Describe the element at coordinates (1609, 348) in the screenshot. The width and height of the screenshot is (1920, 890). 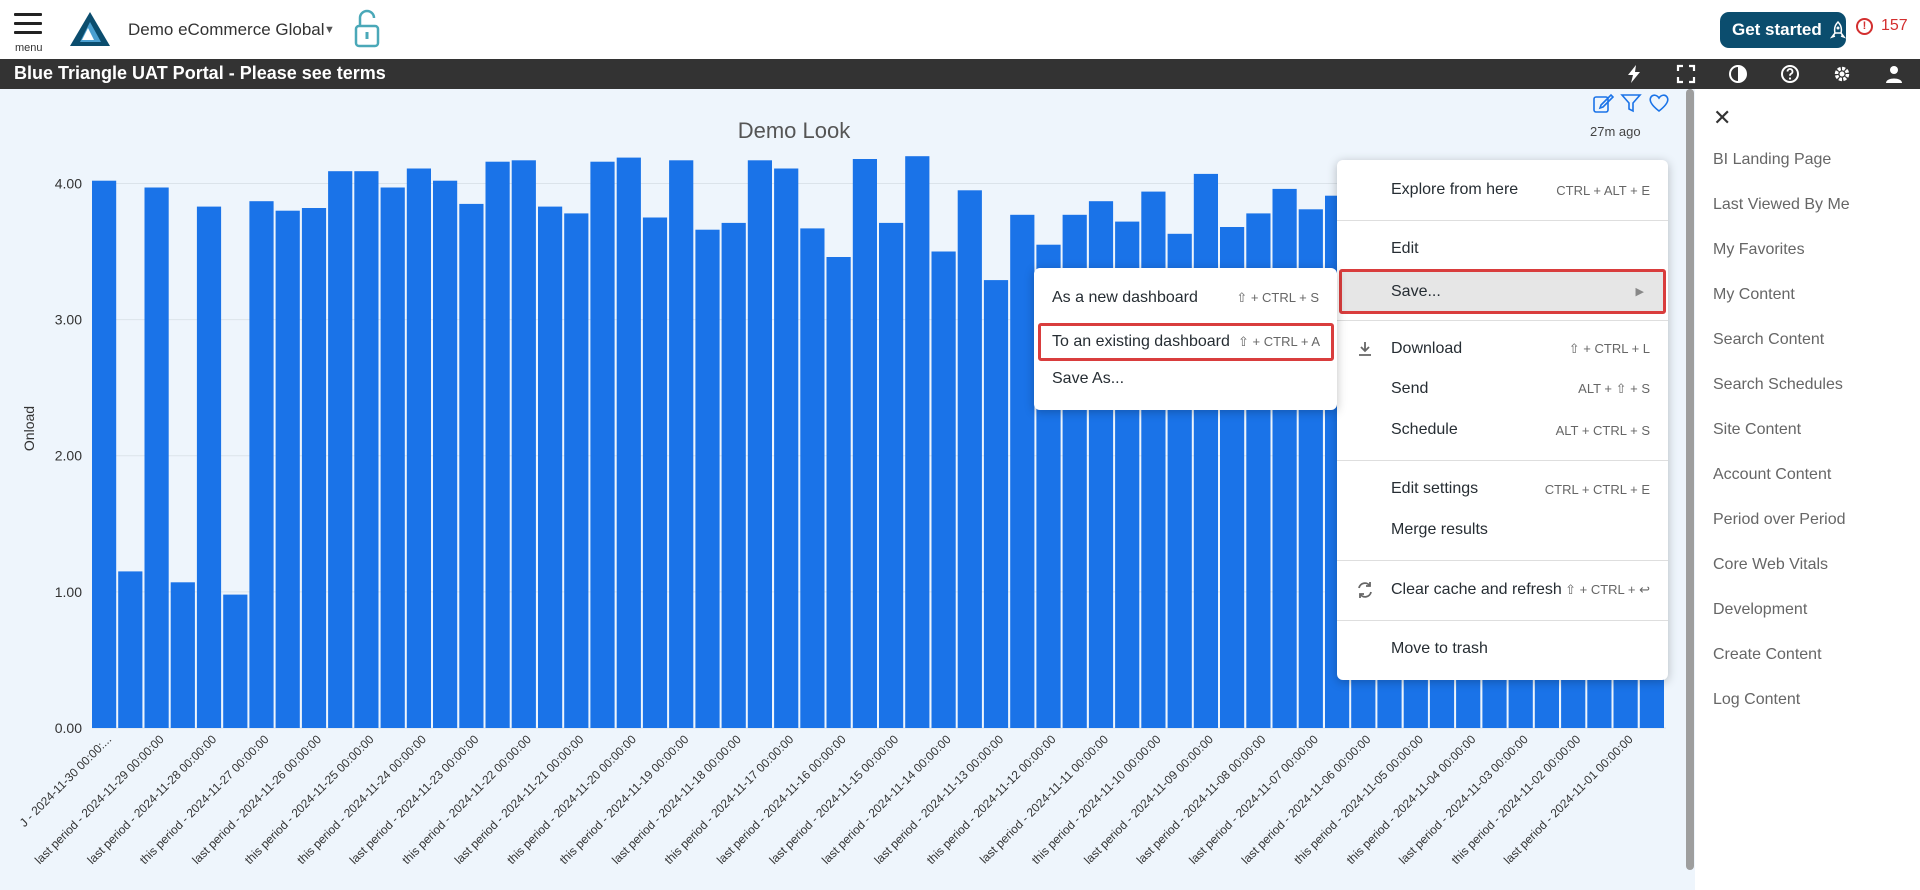
I see `menu-item-shortcut: ⇧ + CTRL + L` at that location.